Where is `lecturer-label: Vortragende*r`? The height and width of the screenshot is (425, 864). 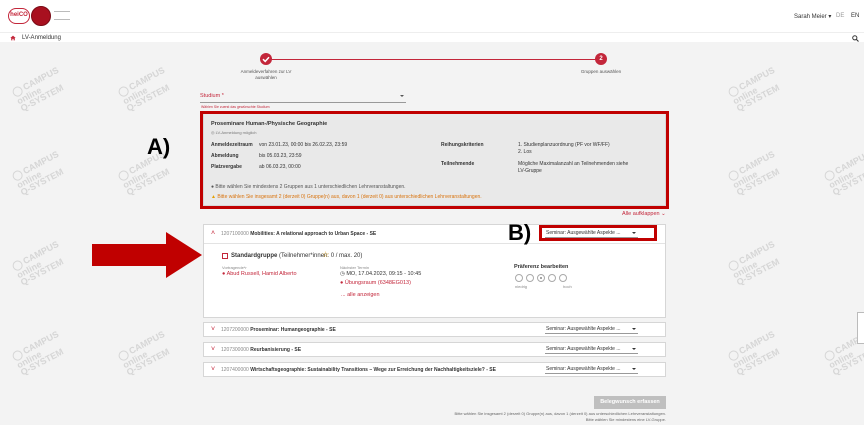
lecturer-label: Vortragende*r is located at coordinates (234, 267).